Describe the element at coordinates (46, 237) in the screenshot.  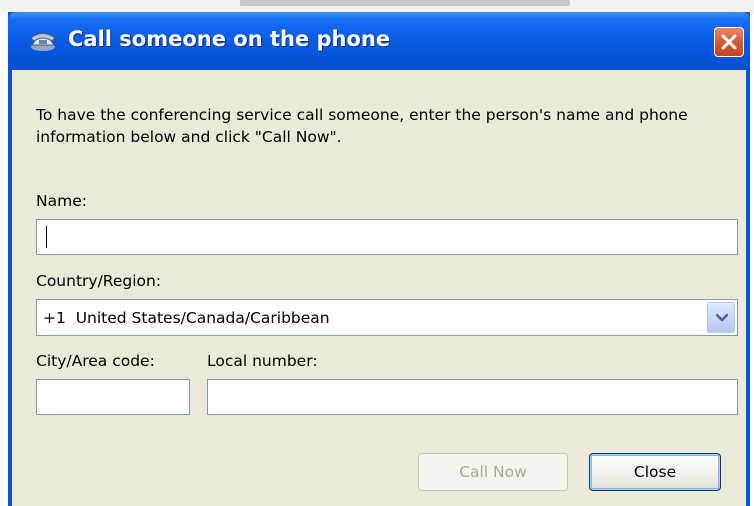
I see `text-caret` at that location.